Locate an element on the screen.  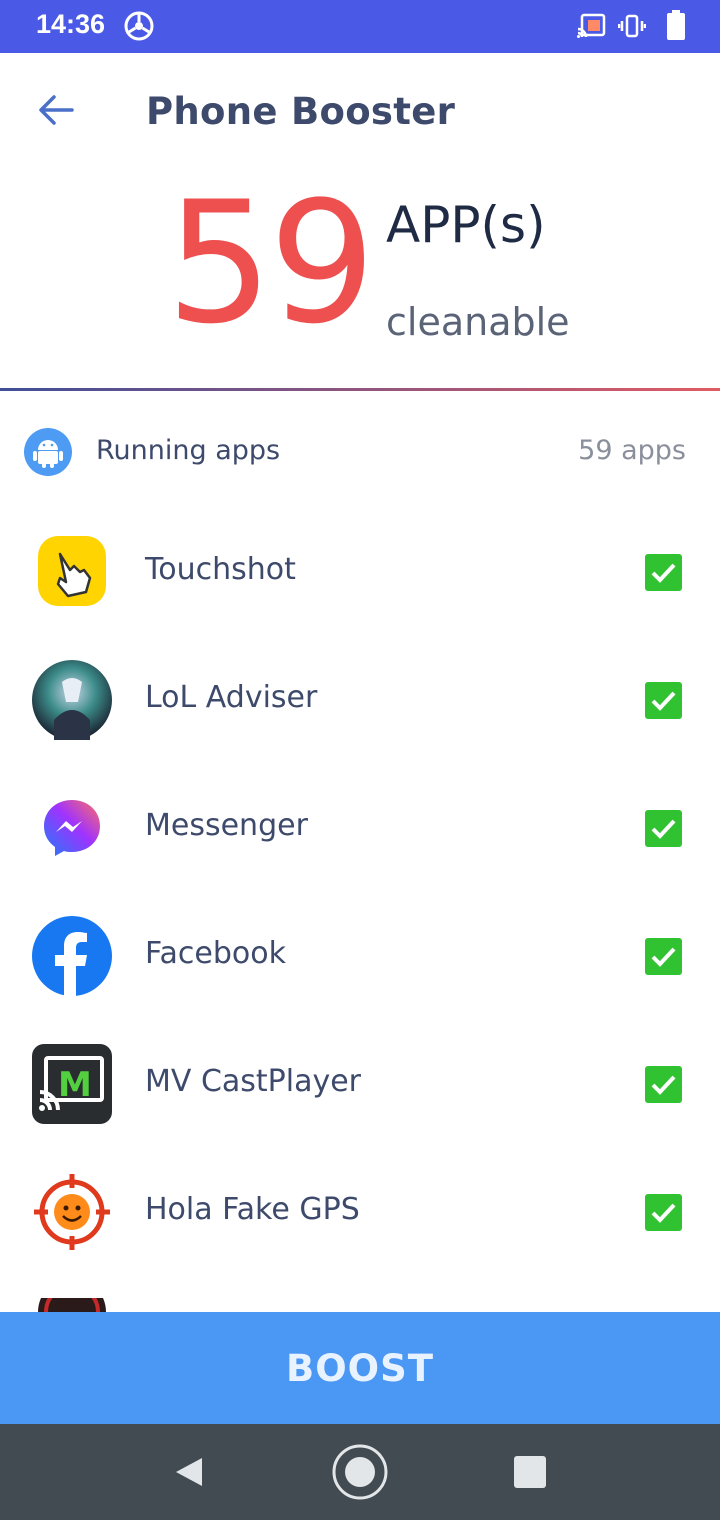
facebook-icon is located at coordinates (72, 956).